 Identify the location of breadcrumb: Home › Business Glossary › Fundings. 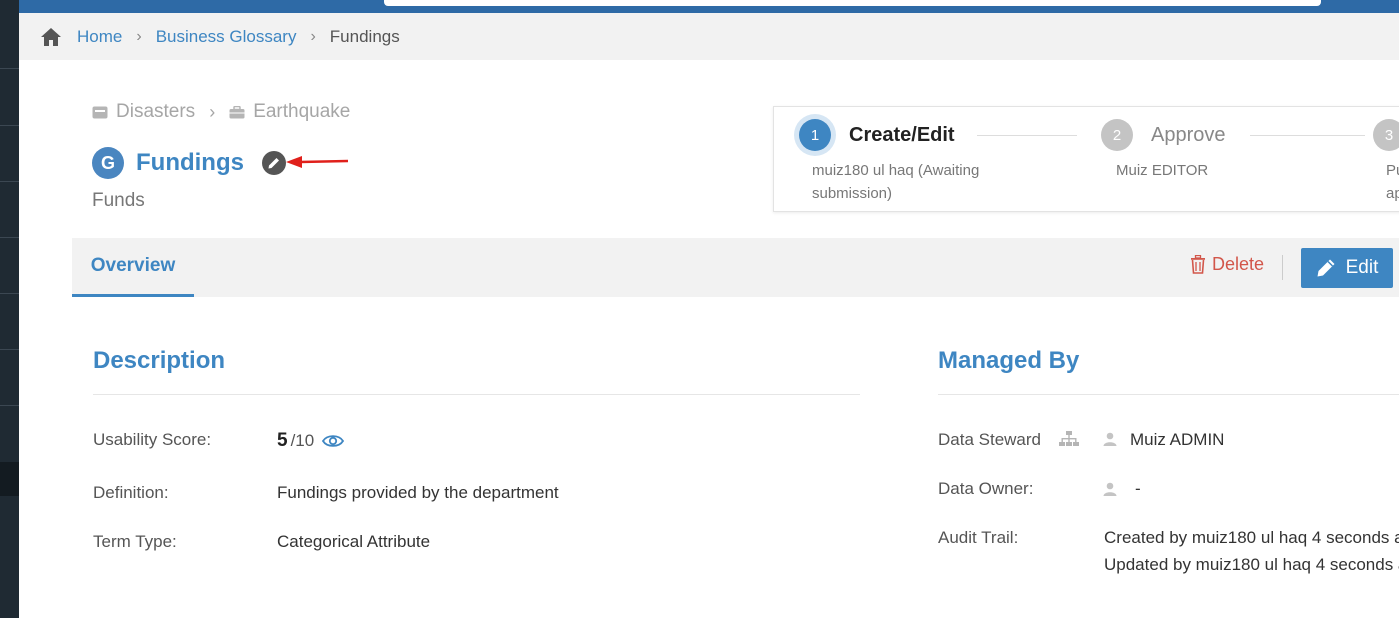
(709, 36).